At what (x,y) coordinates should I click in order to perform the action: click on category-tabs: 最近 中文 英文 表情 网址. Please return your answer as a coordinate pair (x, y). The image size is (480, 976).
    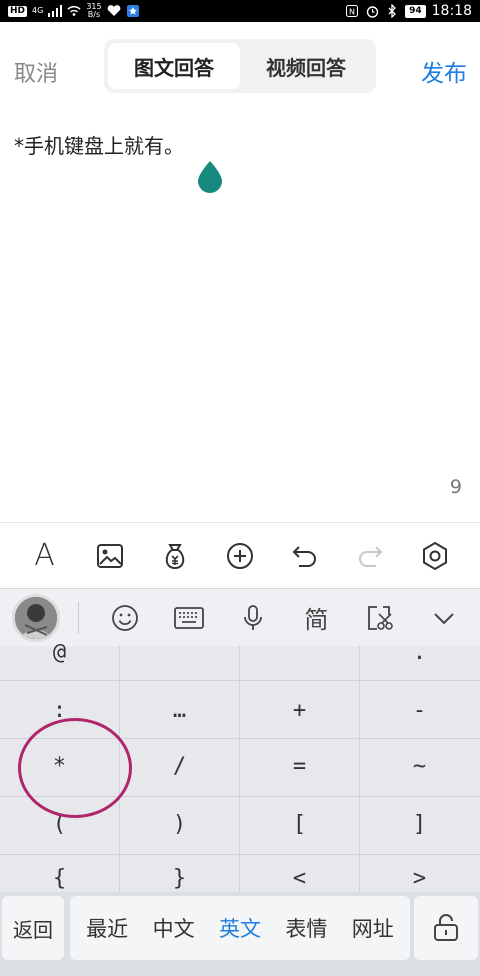
    Looking at the image, I should click on (240, 928).